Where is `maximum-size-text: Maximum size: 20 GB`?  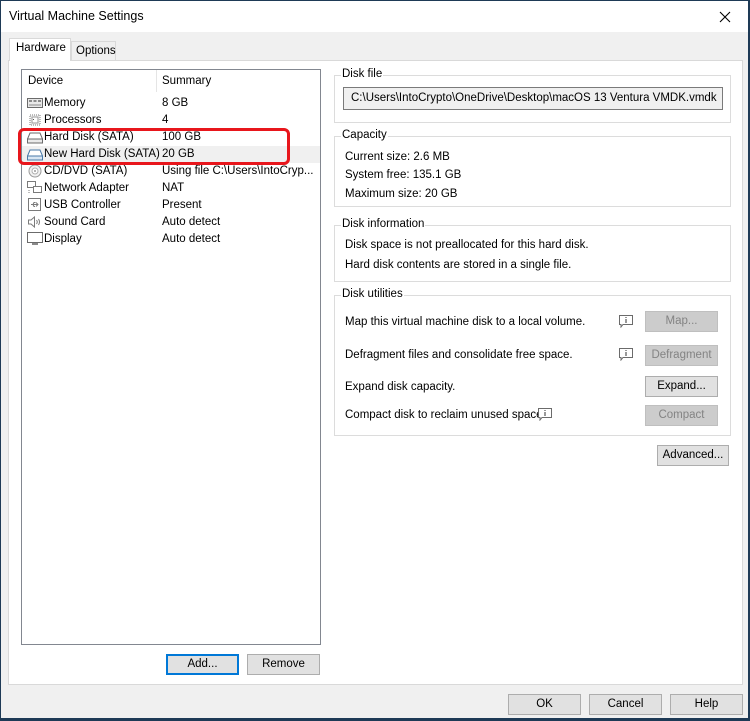 maximum-size-text: Maximum size: 20 GB is located at coordinates (401, 194).